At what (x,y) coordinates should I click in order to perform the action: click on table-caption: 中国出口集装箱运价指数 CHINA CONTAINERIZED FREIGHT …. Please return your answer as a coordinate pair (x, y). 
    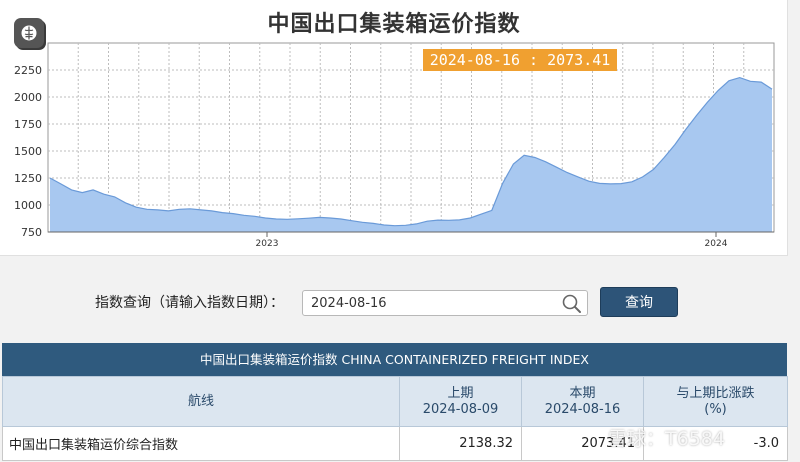
    Looking at the image, I should click on (394, 359).